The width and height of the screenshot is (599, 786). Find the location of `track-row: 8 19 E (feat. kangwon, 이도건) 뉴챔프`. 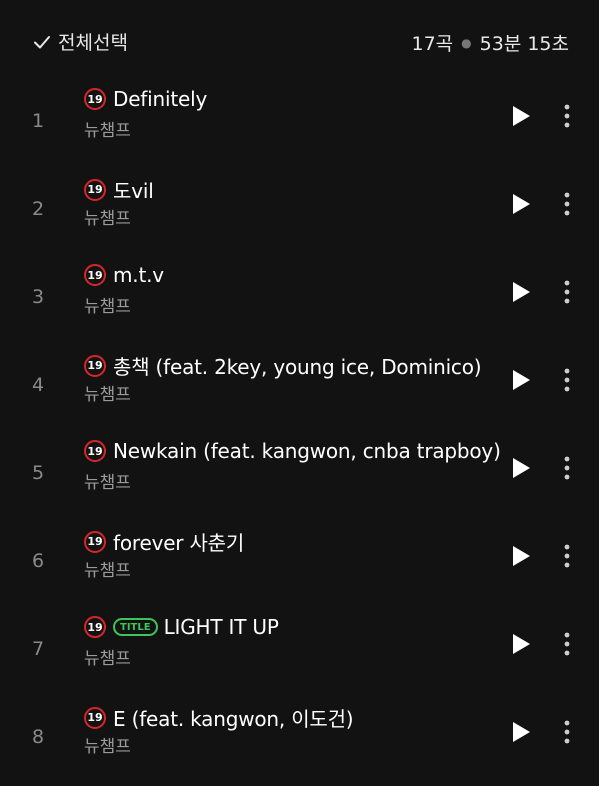

track-row: 8 19 E (feat. kangwon, 이도건) 뉴챔프 is located at coordinates (299, 742).